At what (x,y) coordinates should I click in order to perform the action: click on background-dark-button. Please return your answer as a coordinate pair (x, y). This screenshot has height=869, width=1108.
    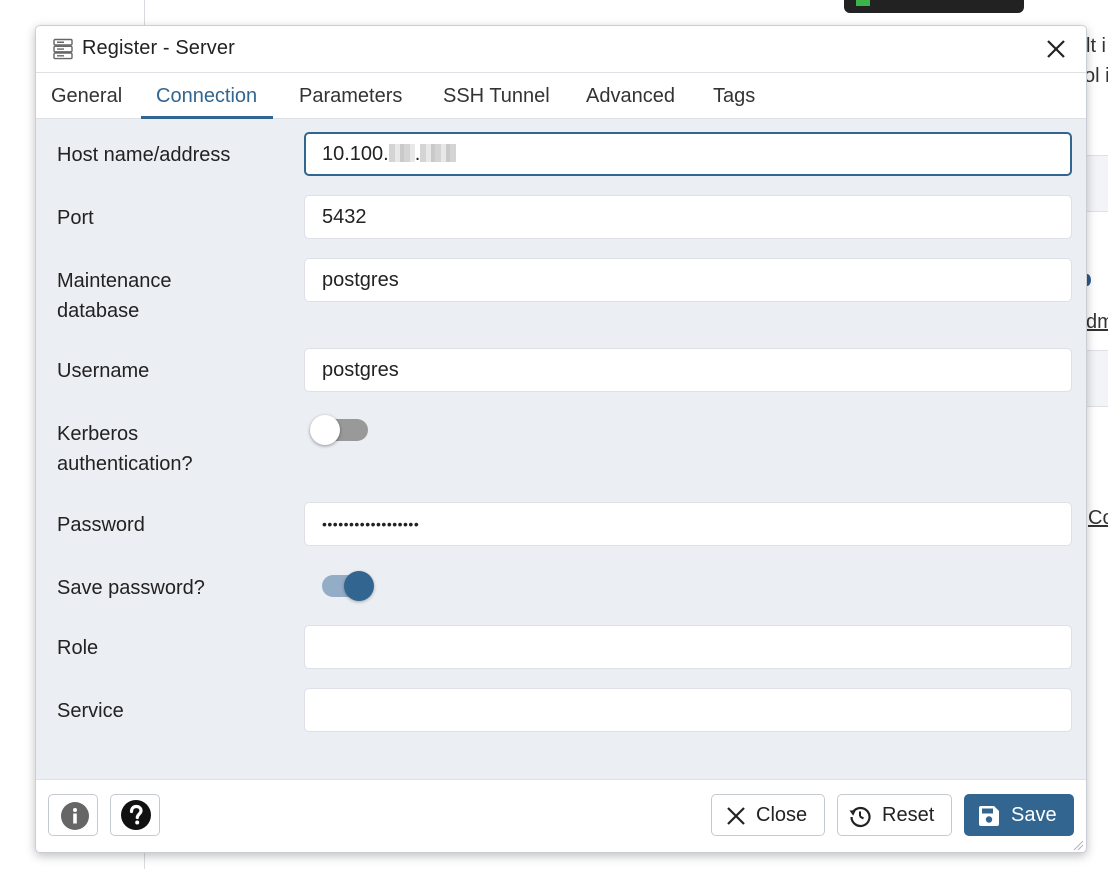
    Looking at the image, I should click on (934, 6).